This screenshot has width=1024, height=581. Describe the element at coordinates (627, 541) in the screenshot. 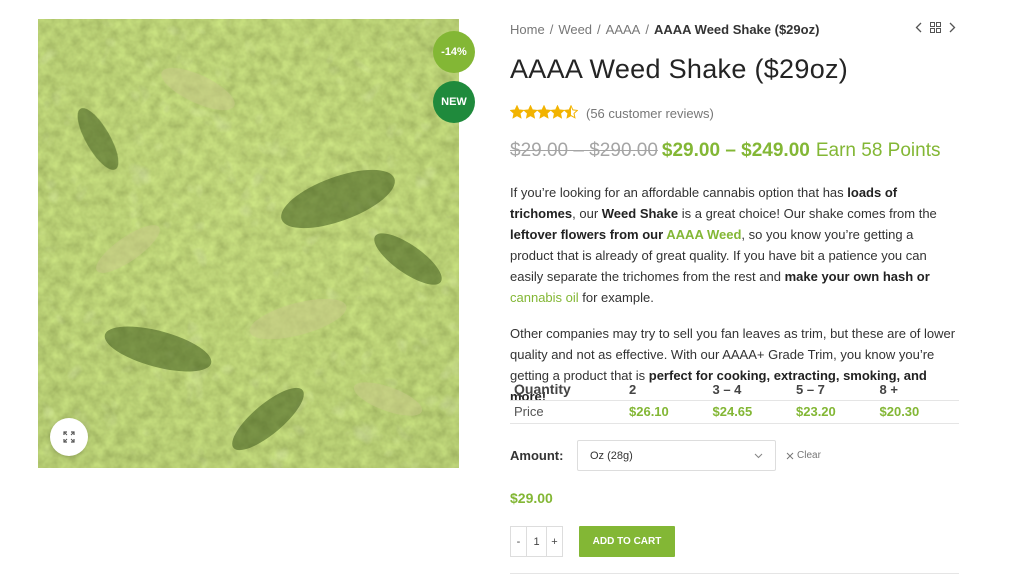

I see `add-to-cart-button: ADD TO CART` at that location.